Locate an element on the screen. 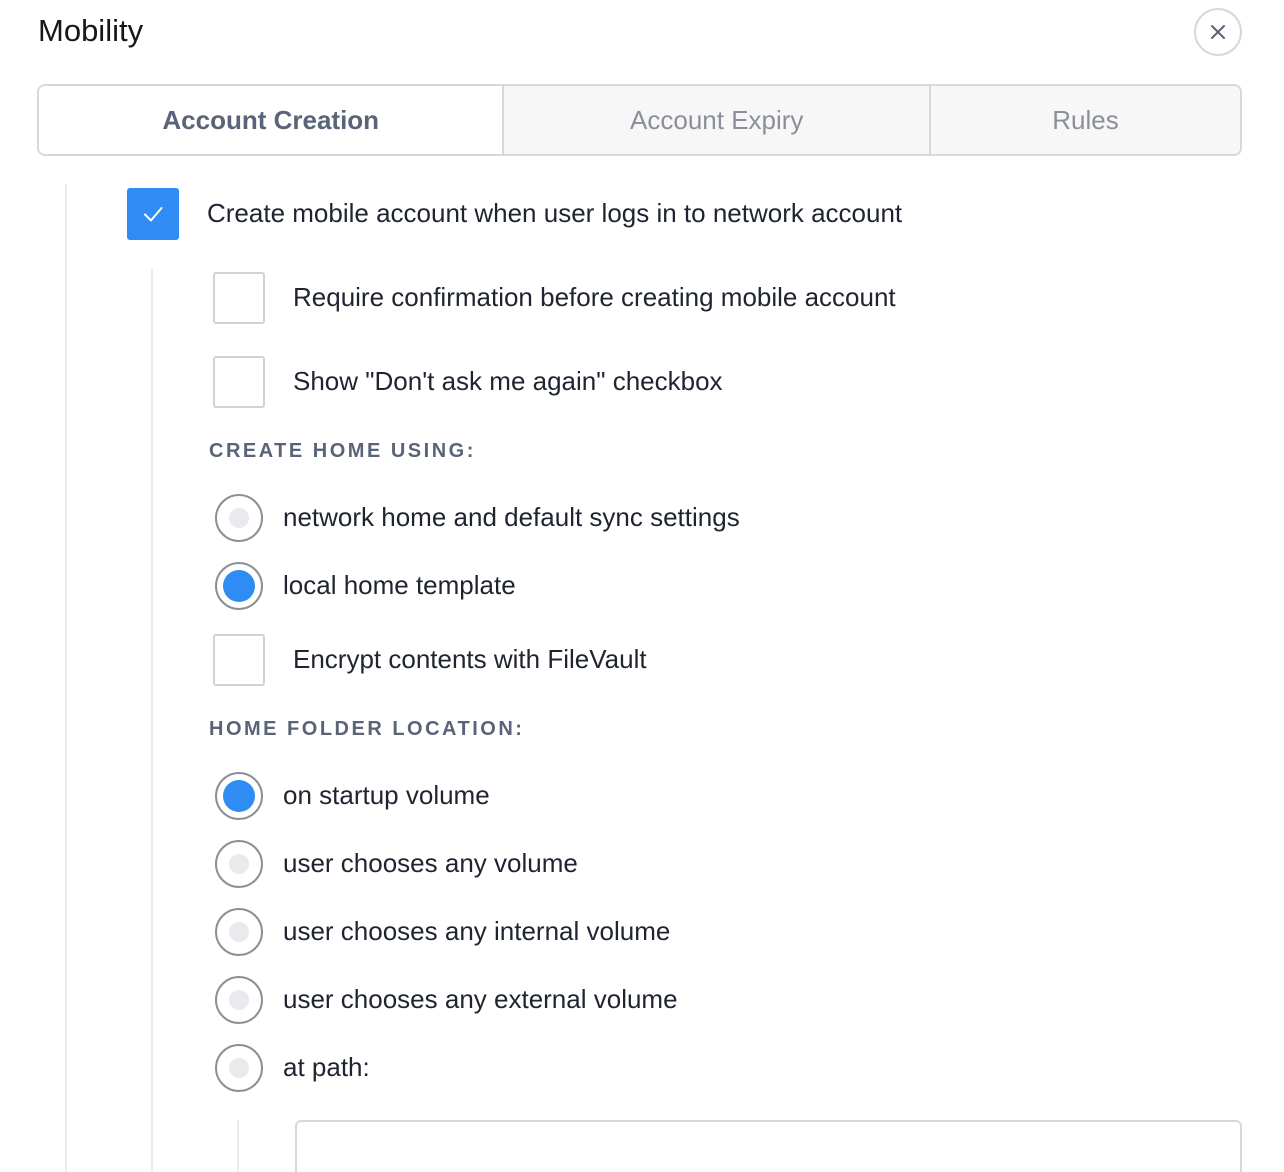 Image resolution: width=1284 pixels, height=1172 pixels. create-mobile-account-checkbox is located at coordinates (153, 214).